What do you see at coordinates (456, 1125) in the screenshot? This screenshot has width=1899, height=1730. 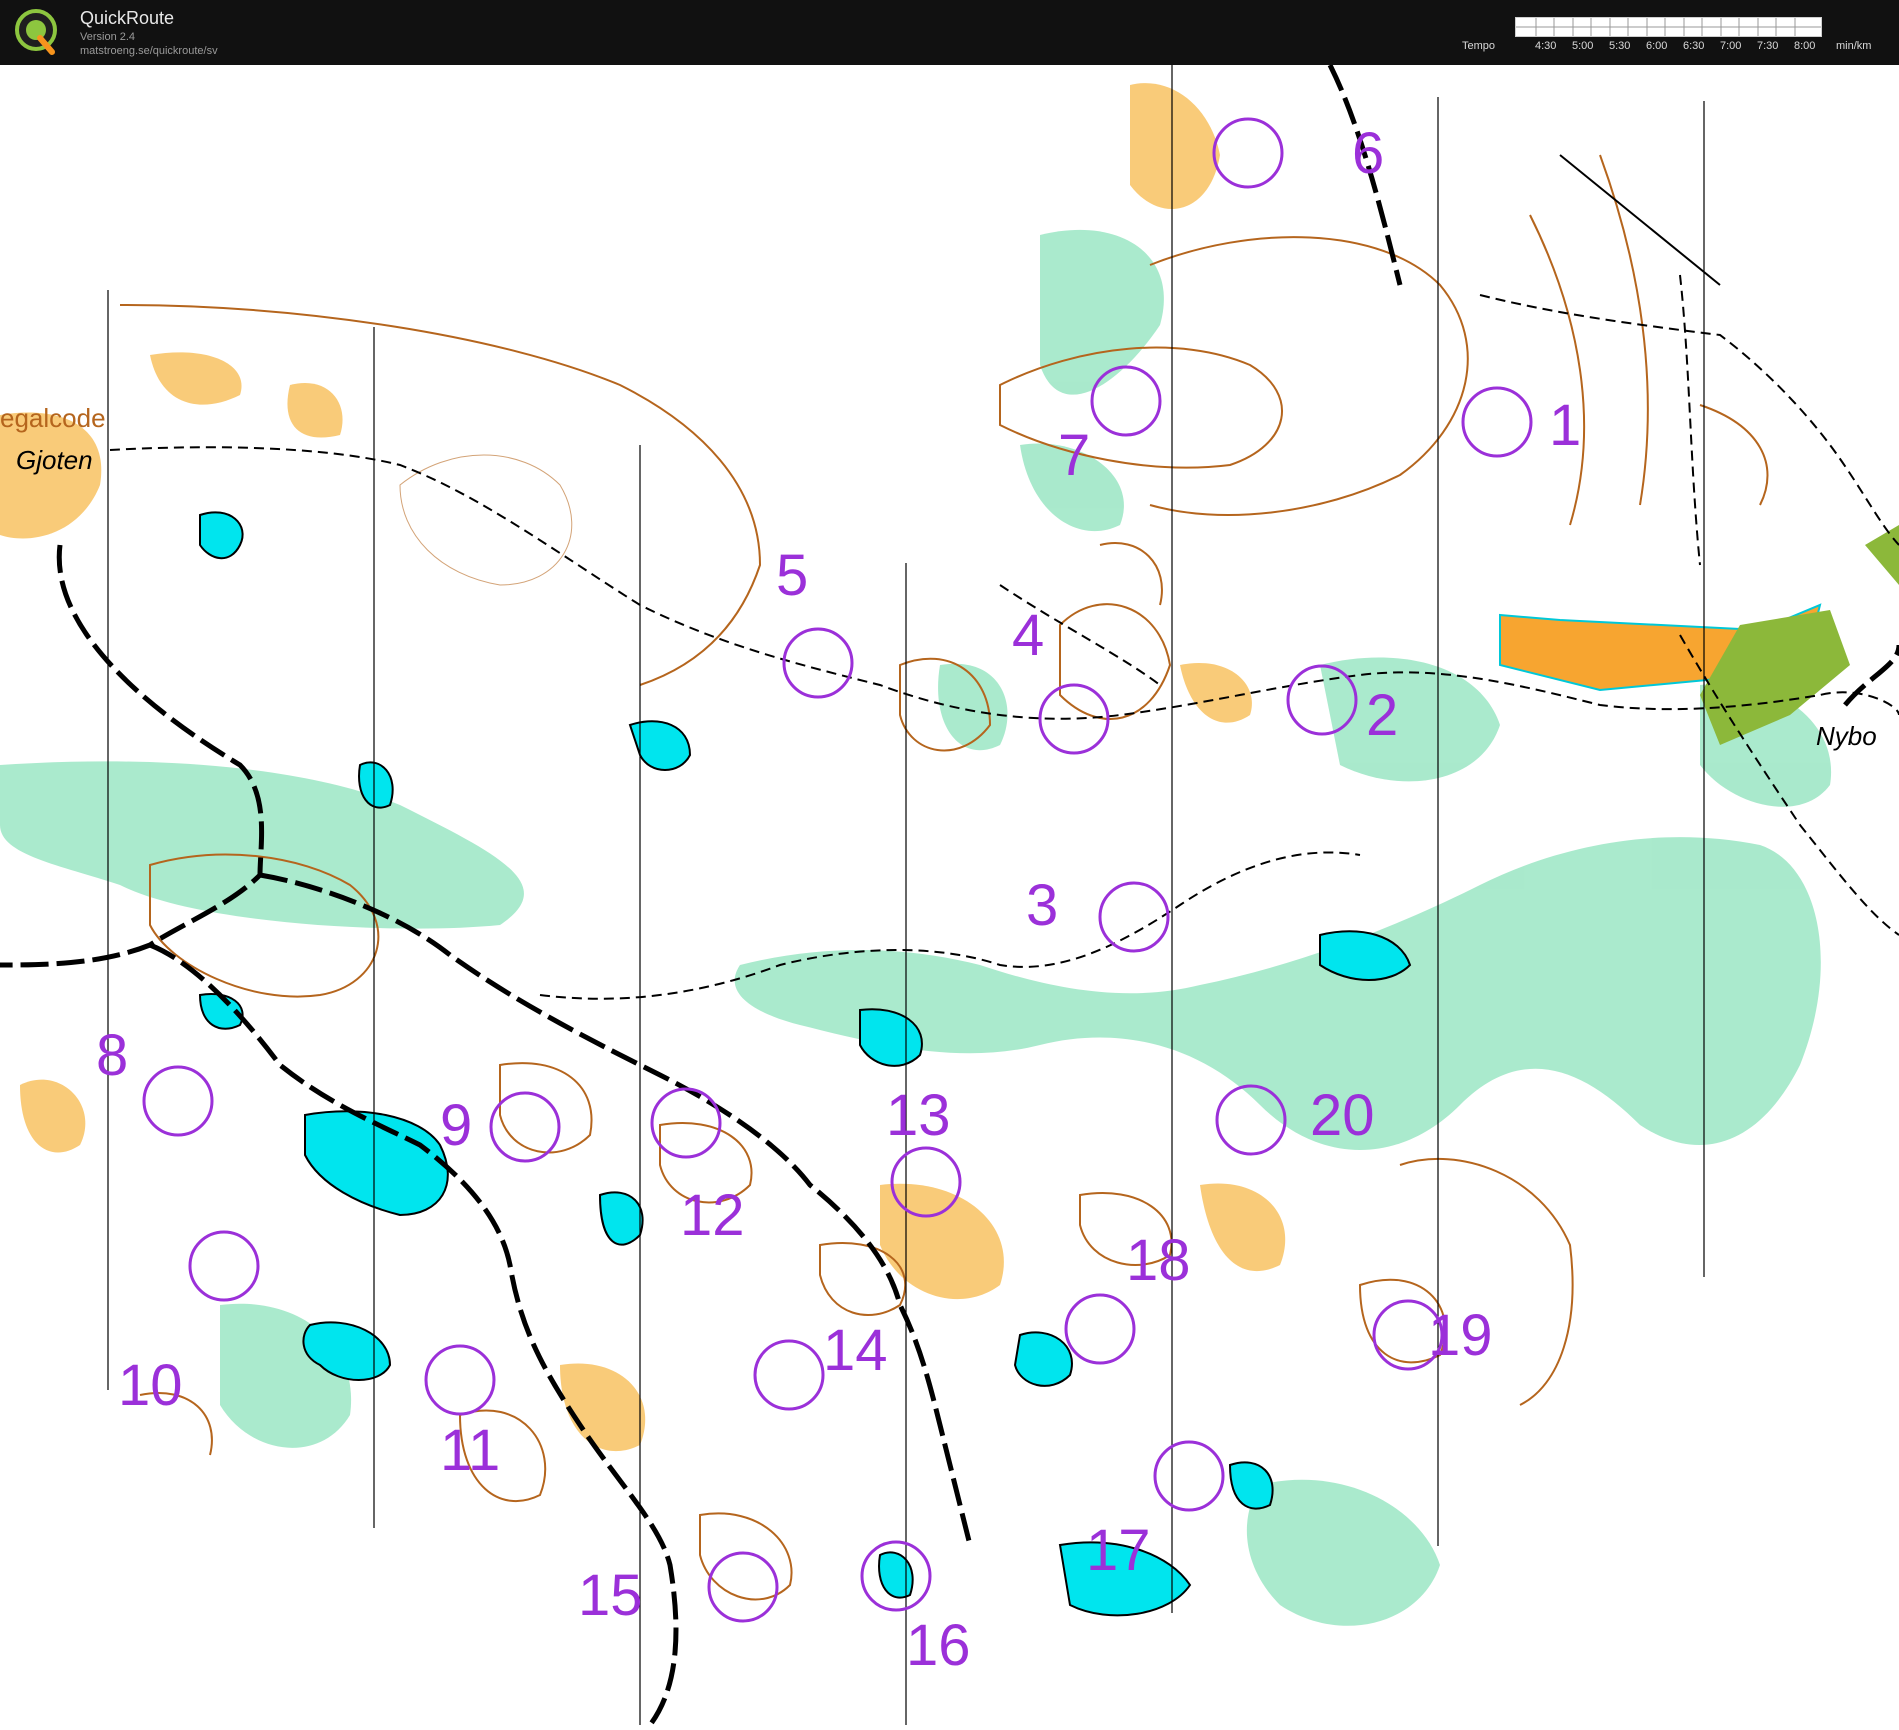 I see `control-number: 9` at bounding box center [456, 1125].